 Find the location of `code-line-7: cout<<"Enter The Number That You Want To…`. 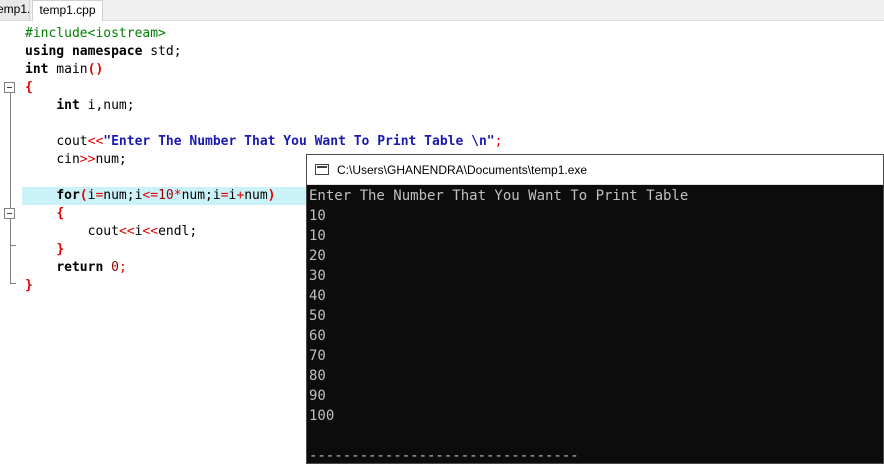

code-line-7: cout<<"Enter The Number That You Want To… is located at coordinates (279, 141).